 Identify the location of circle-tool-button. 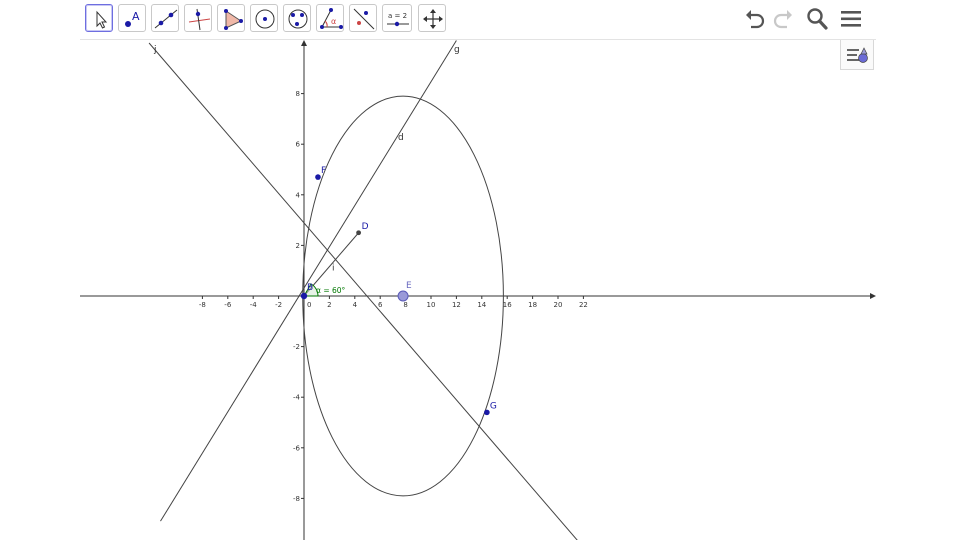
(264, 18).